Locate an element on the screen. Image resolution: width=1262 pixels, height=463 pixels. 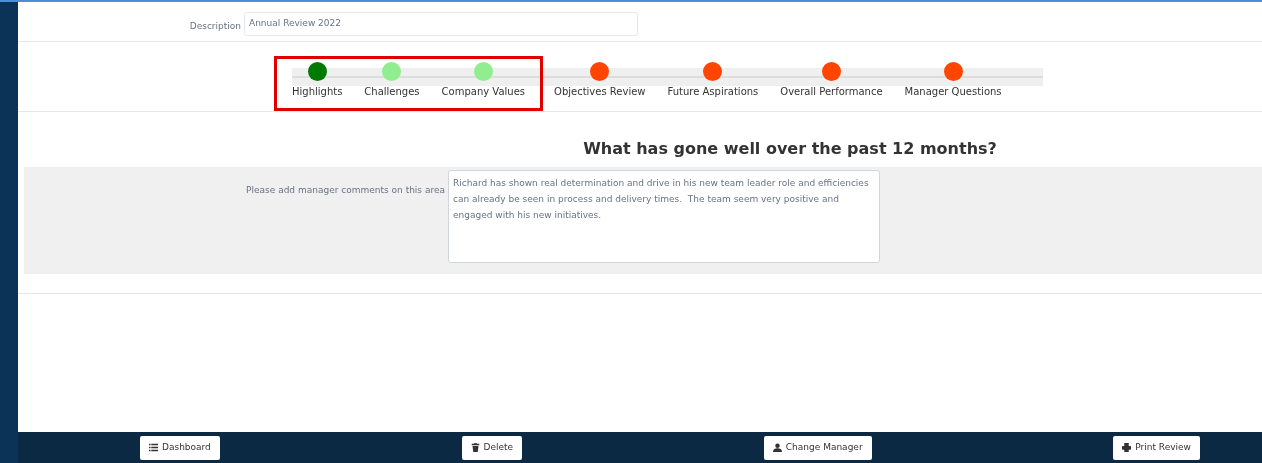
footer-button: Dashboard is located at coordinates (180, 447).